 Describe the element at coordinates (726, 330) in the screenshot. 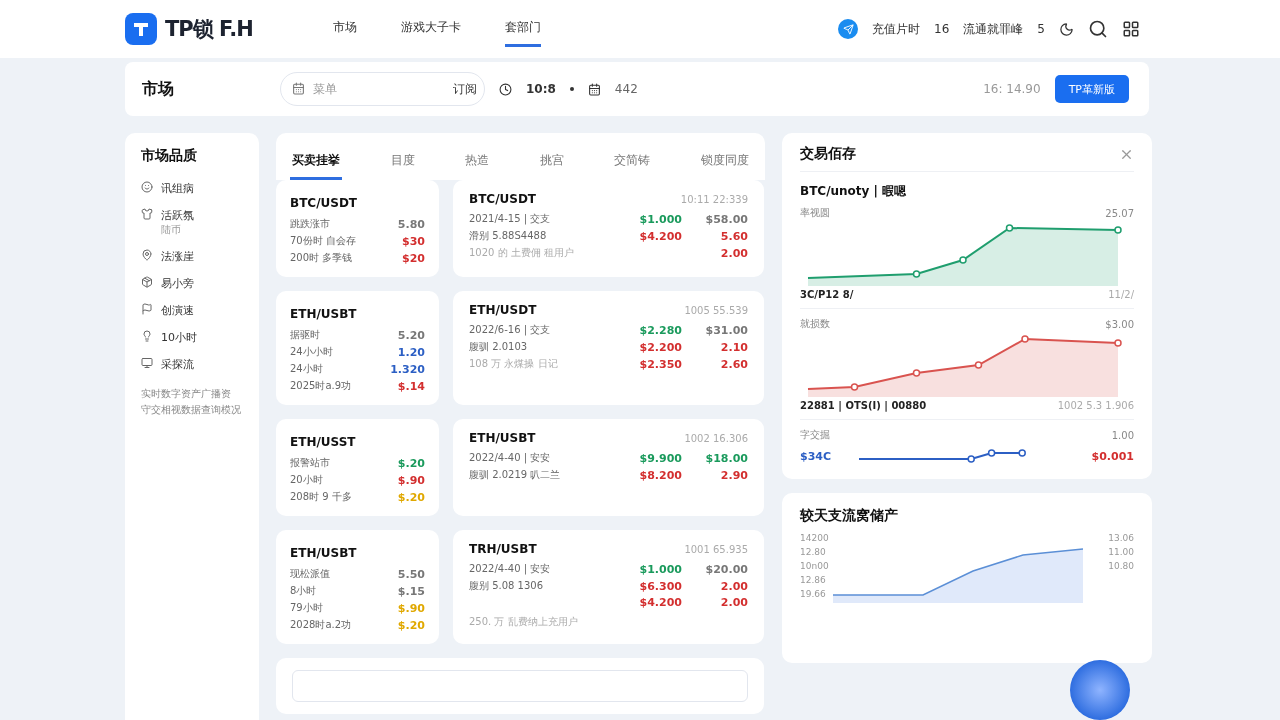

I see `change-value: $31.00` at that location.